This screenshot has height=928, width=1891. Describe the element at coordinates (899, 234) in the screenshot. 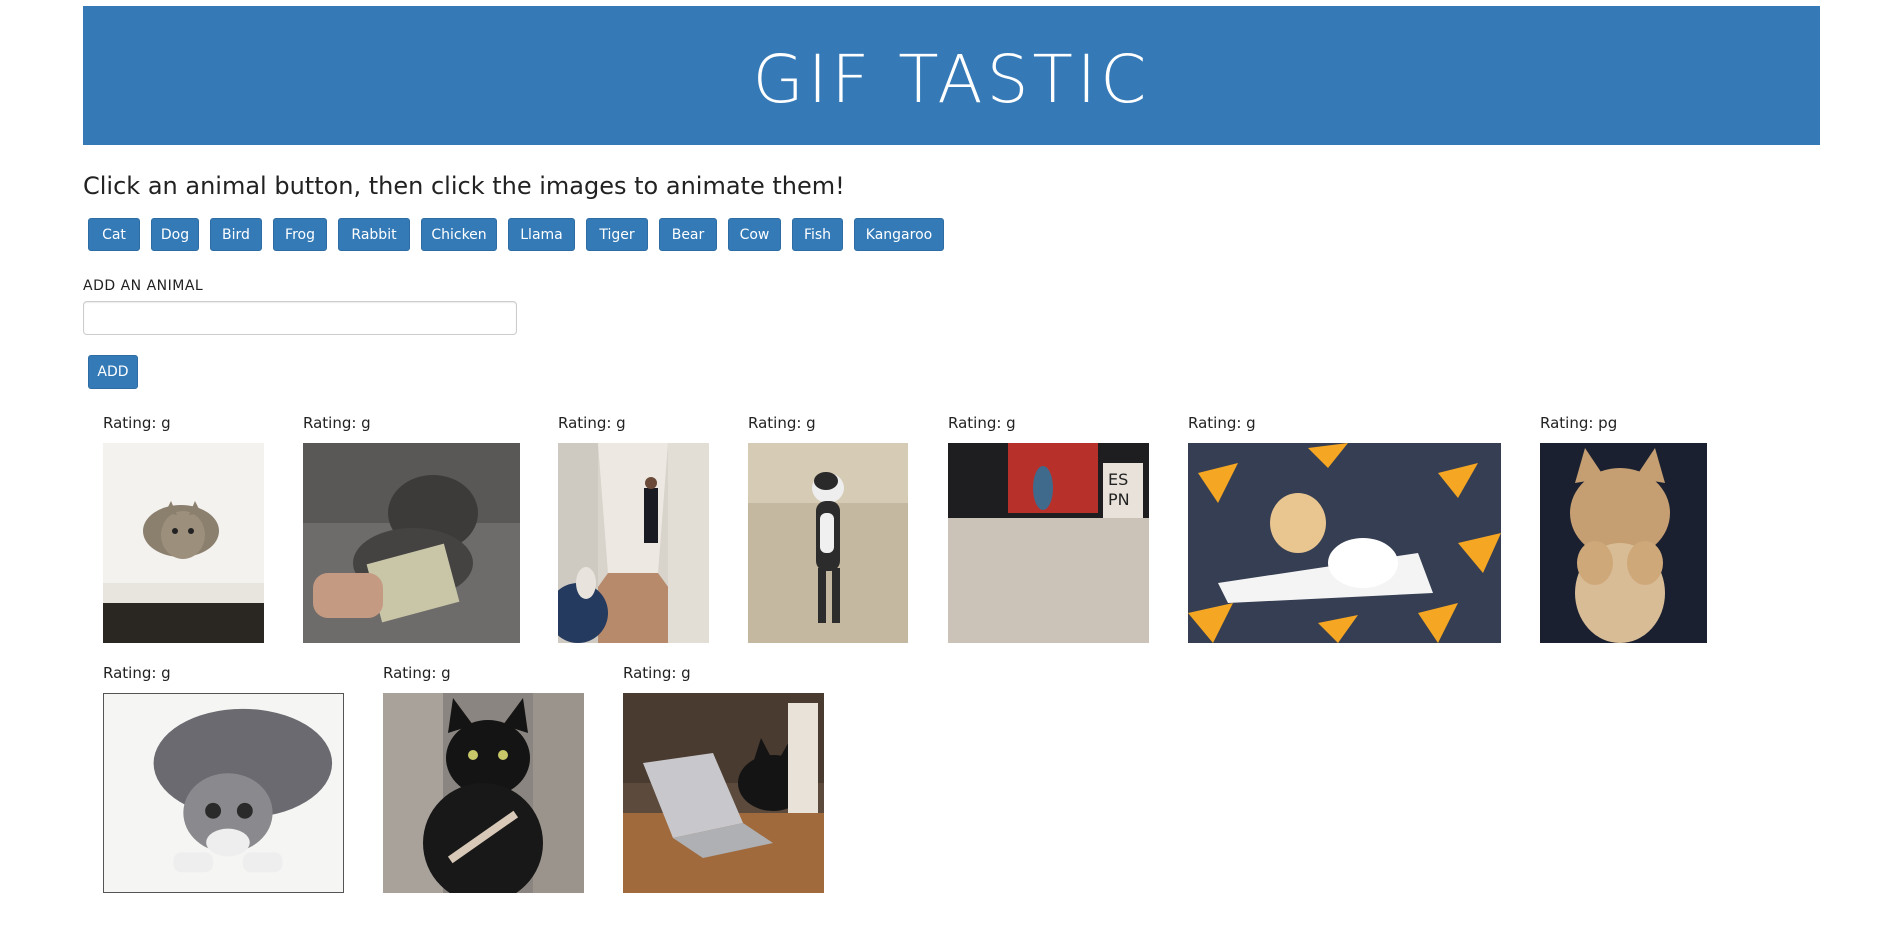

I see `animal-button-kangaroo: Kangaroo` at that location.